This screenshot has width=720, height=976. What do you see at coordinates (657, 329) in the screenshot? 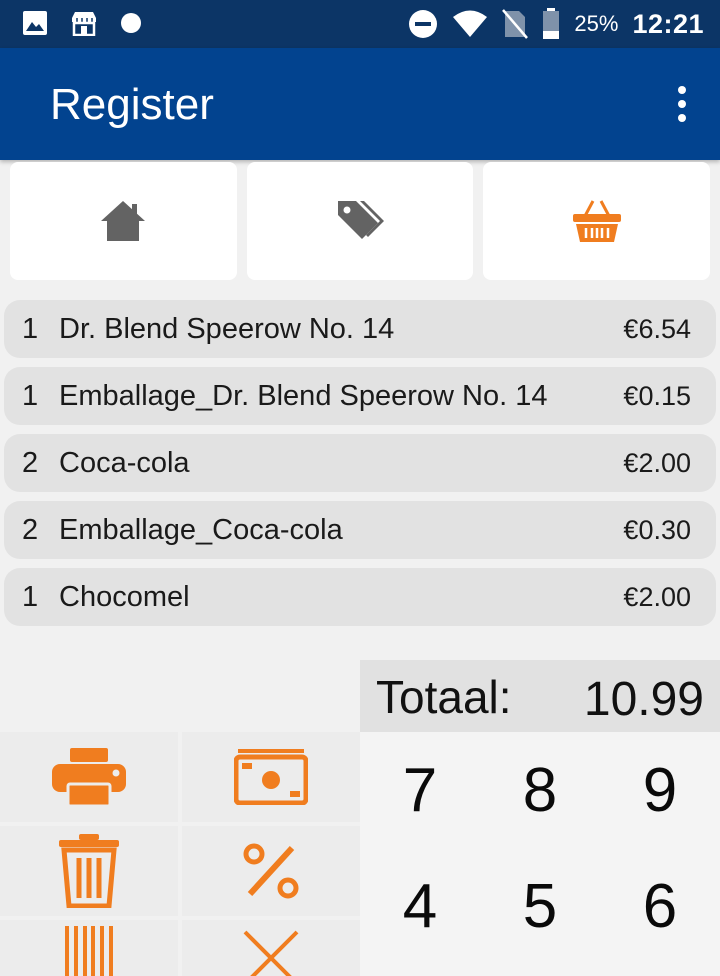
I see `item-price: €6.54` at bounding box center [657, 329].